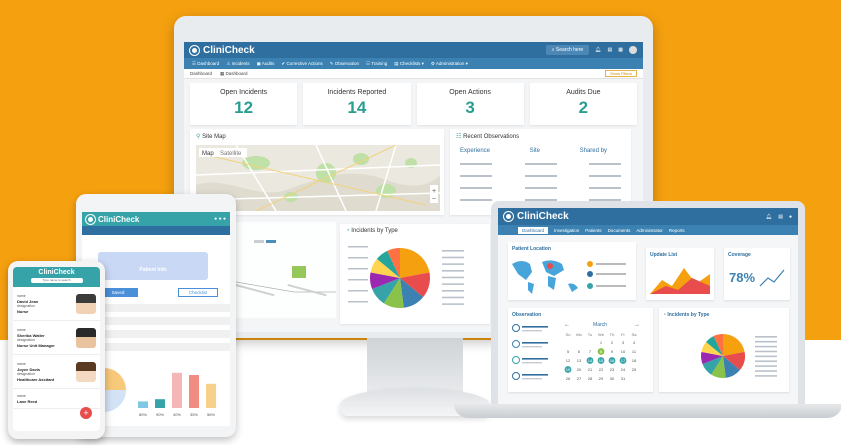 Image resolution: width=841 pixels, height=445 pixels. What do you see at coordinates (535, 151) in the screenshot?
I see `column-header-site: Site` at bounding box center [535, 151].